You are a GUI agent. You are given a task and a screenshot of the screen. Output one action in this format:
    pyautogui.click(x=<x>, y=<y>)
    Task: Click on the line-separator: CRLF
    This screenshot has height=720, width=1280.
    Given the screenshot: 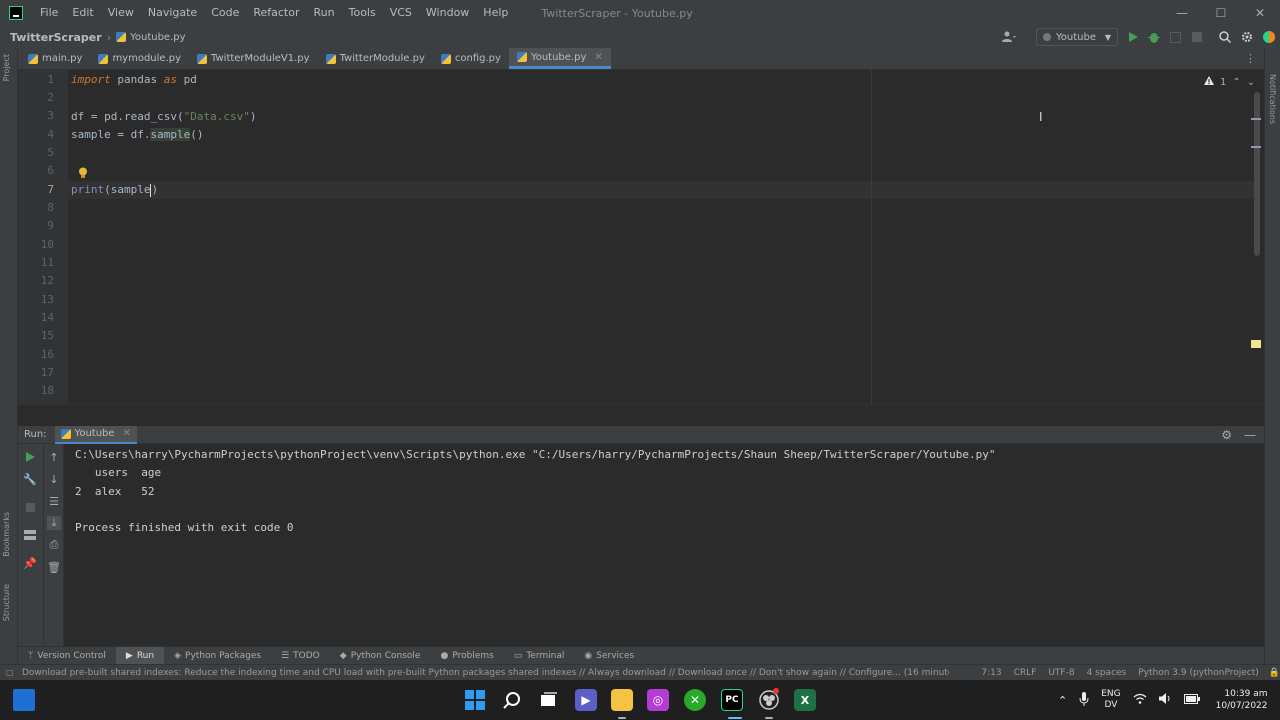 What is the action you would take?
    pyautogui.click(x=1025, y=673)
    